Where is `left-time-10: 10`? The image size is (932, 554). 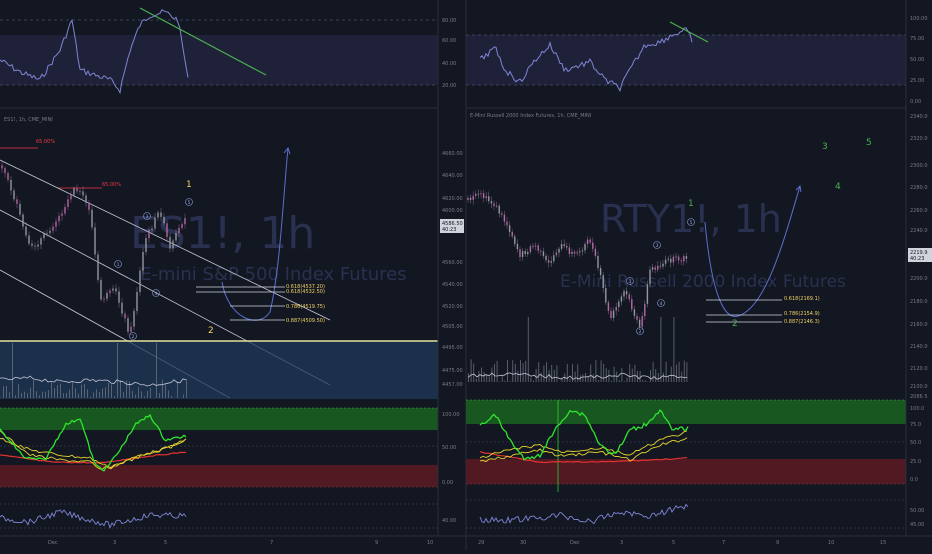
left-time-10: 10 is located at coordinates (430, 543).